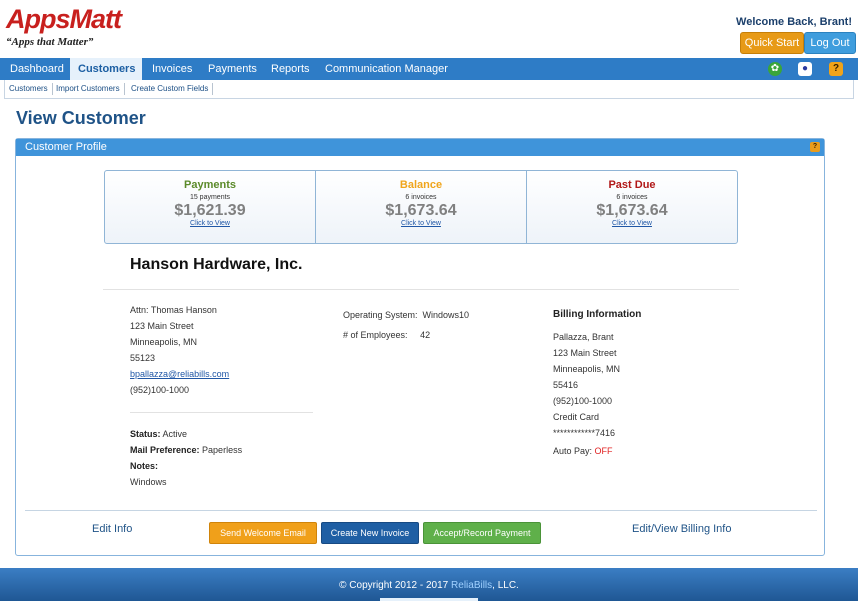 This screenshot has height=601, width=858. Describe the element at coordinates (210, 185) in the screenshot. I see `stat-label: Payments` at that location.